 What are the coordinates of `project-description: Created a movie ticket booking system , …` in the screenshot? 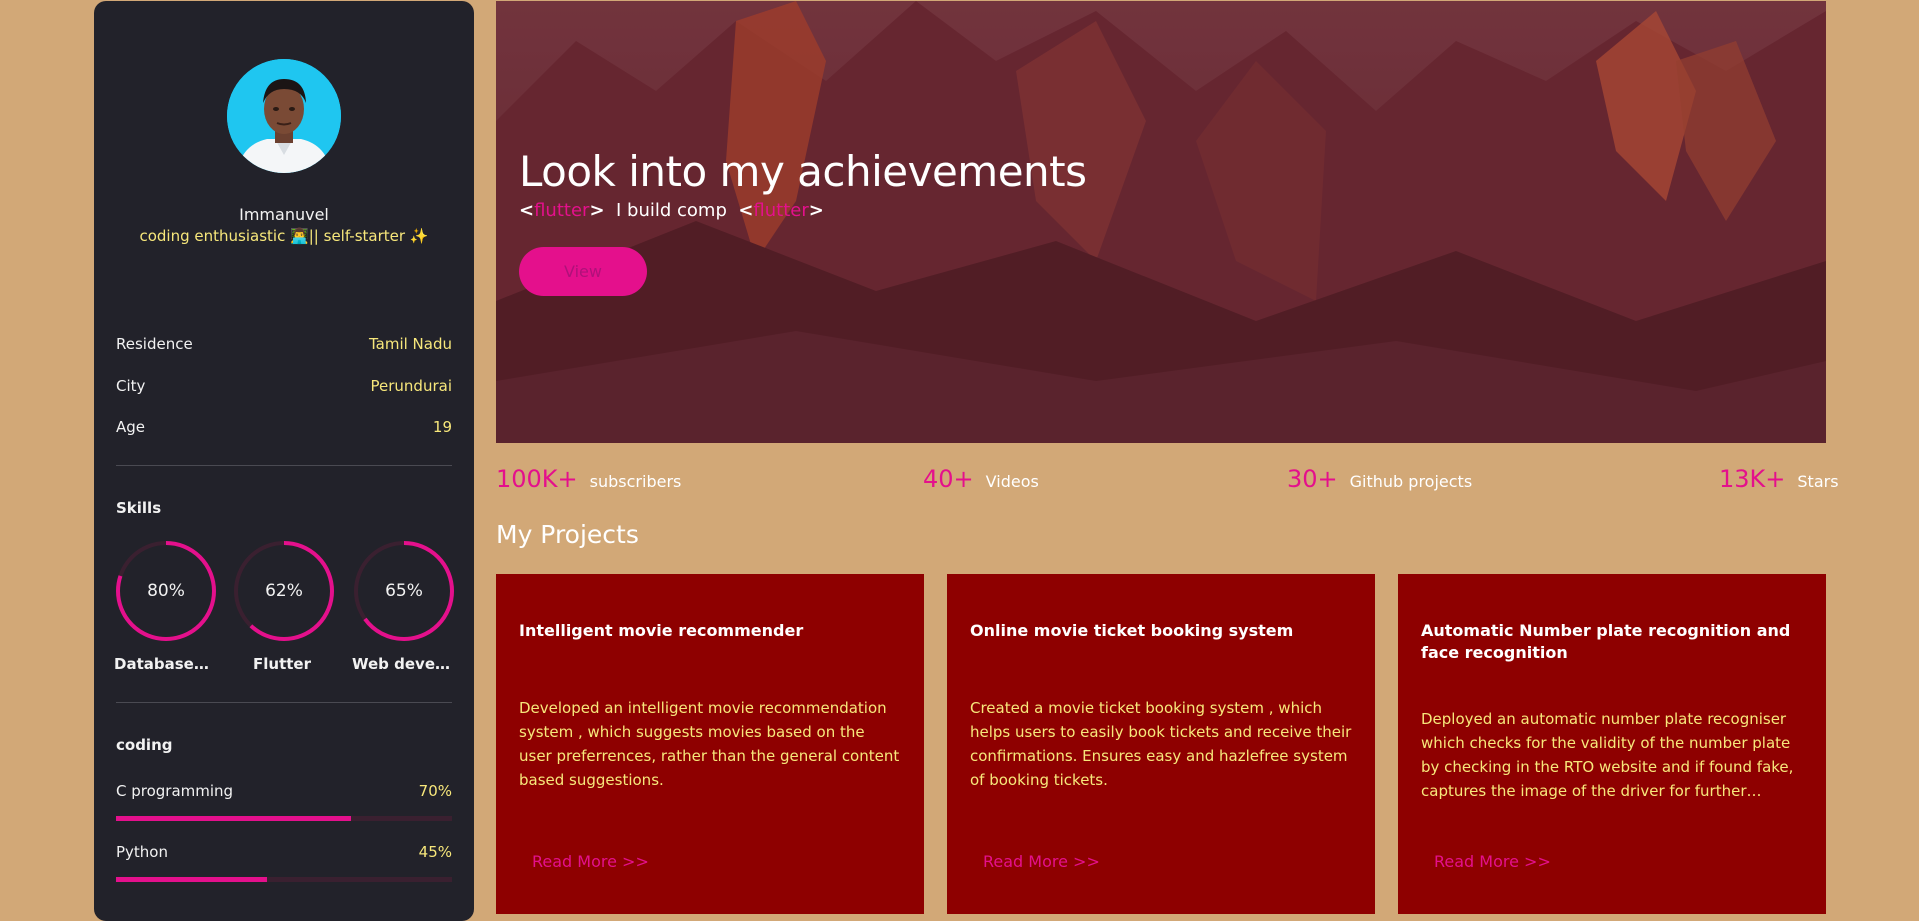 It's located at (1161, 744).